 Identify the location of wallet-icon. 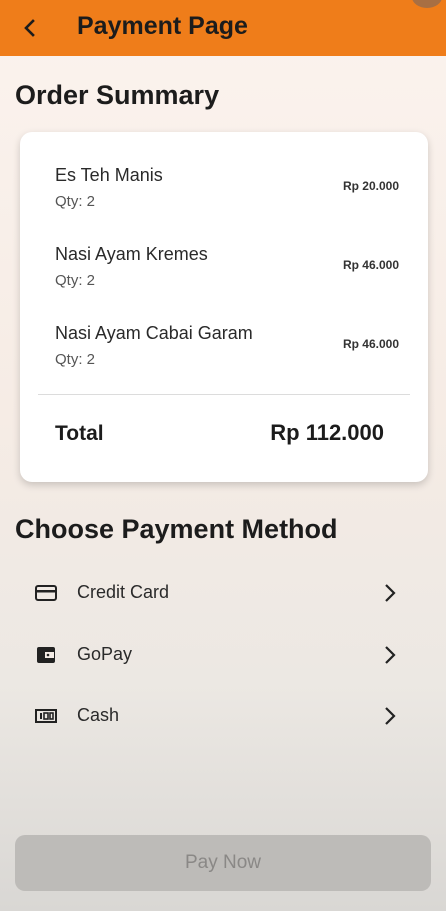
(46, 655).